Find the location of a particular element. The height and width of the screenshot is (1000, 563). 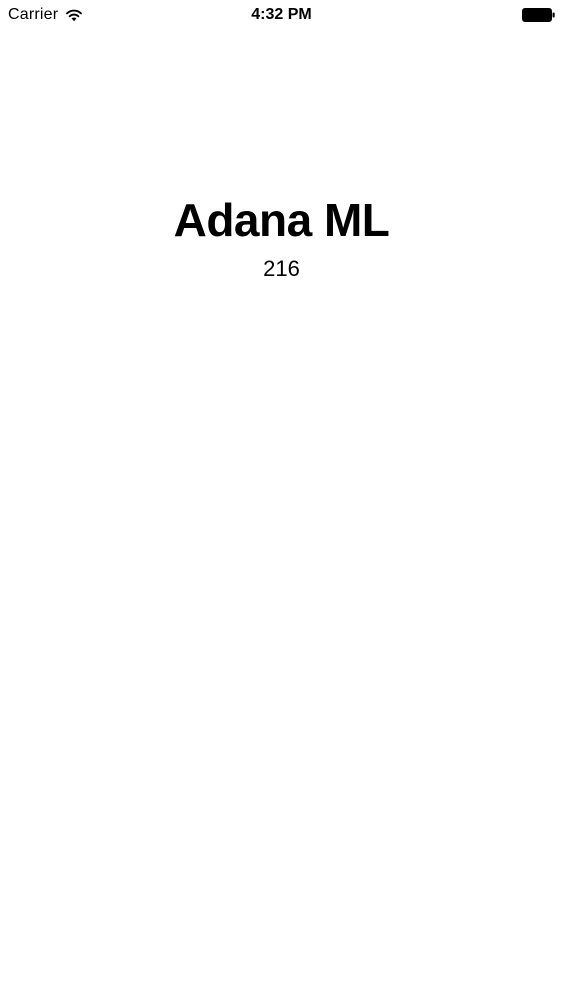

status-bar: Carrier 4:32 PM is located at coordinates (281, 15).